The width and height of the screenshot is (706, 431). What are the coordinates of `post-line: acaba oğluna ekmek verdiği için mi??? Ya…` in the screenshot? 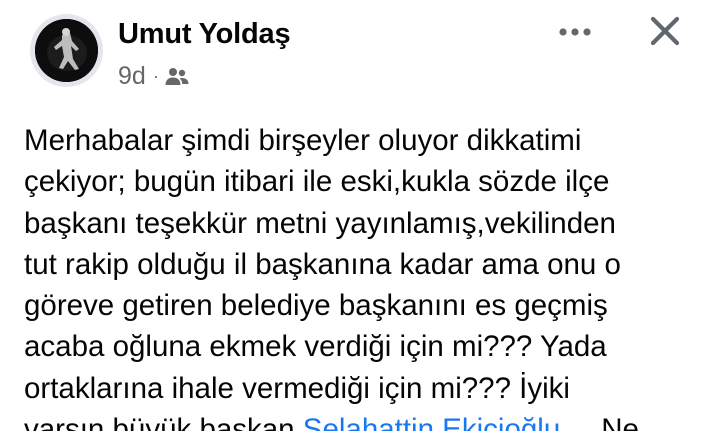 It's located at (315, 347).